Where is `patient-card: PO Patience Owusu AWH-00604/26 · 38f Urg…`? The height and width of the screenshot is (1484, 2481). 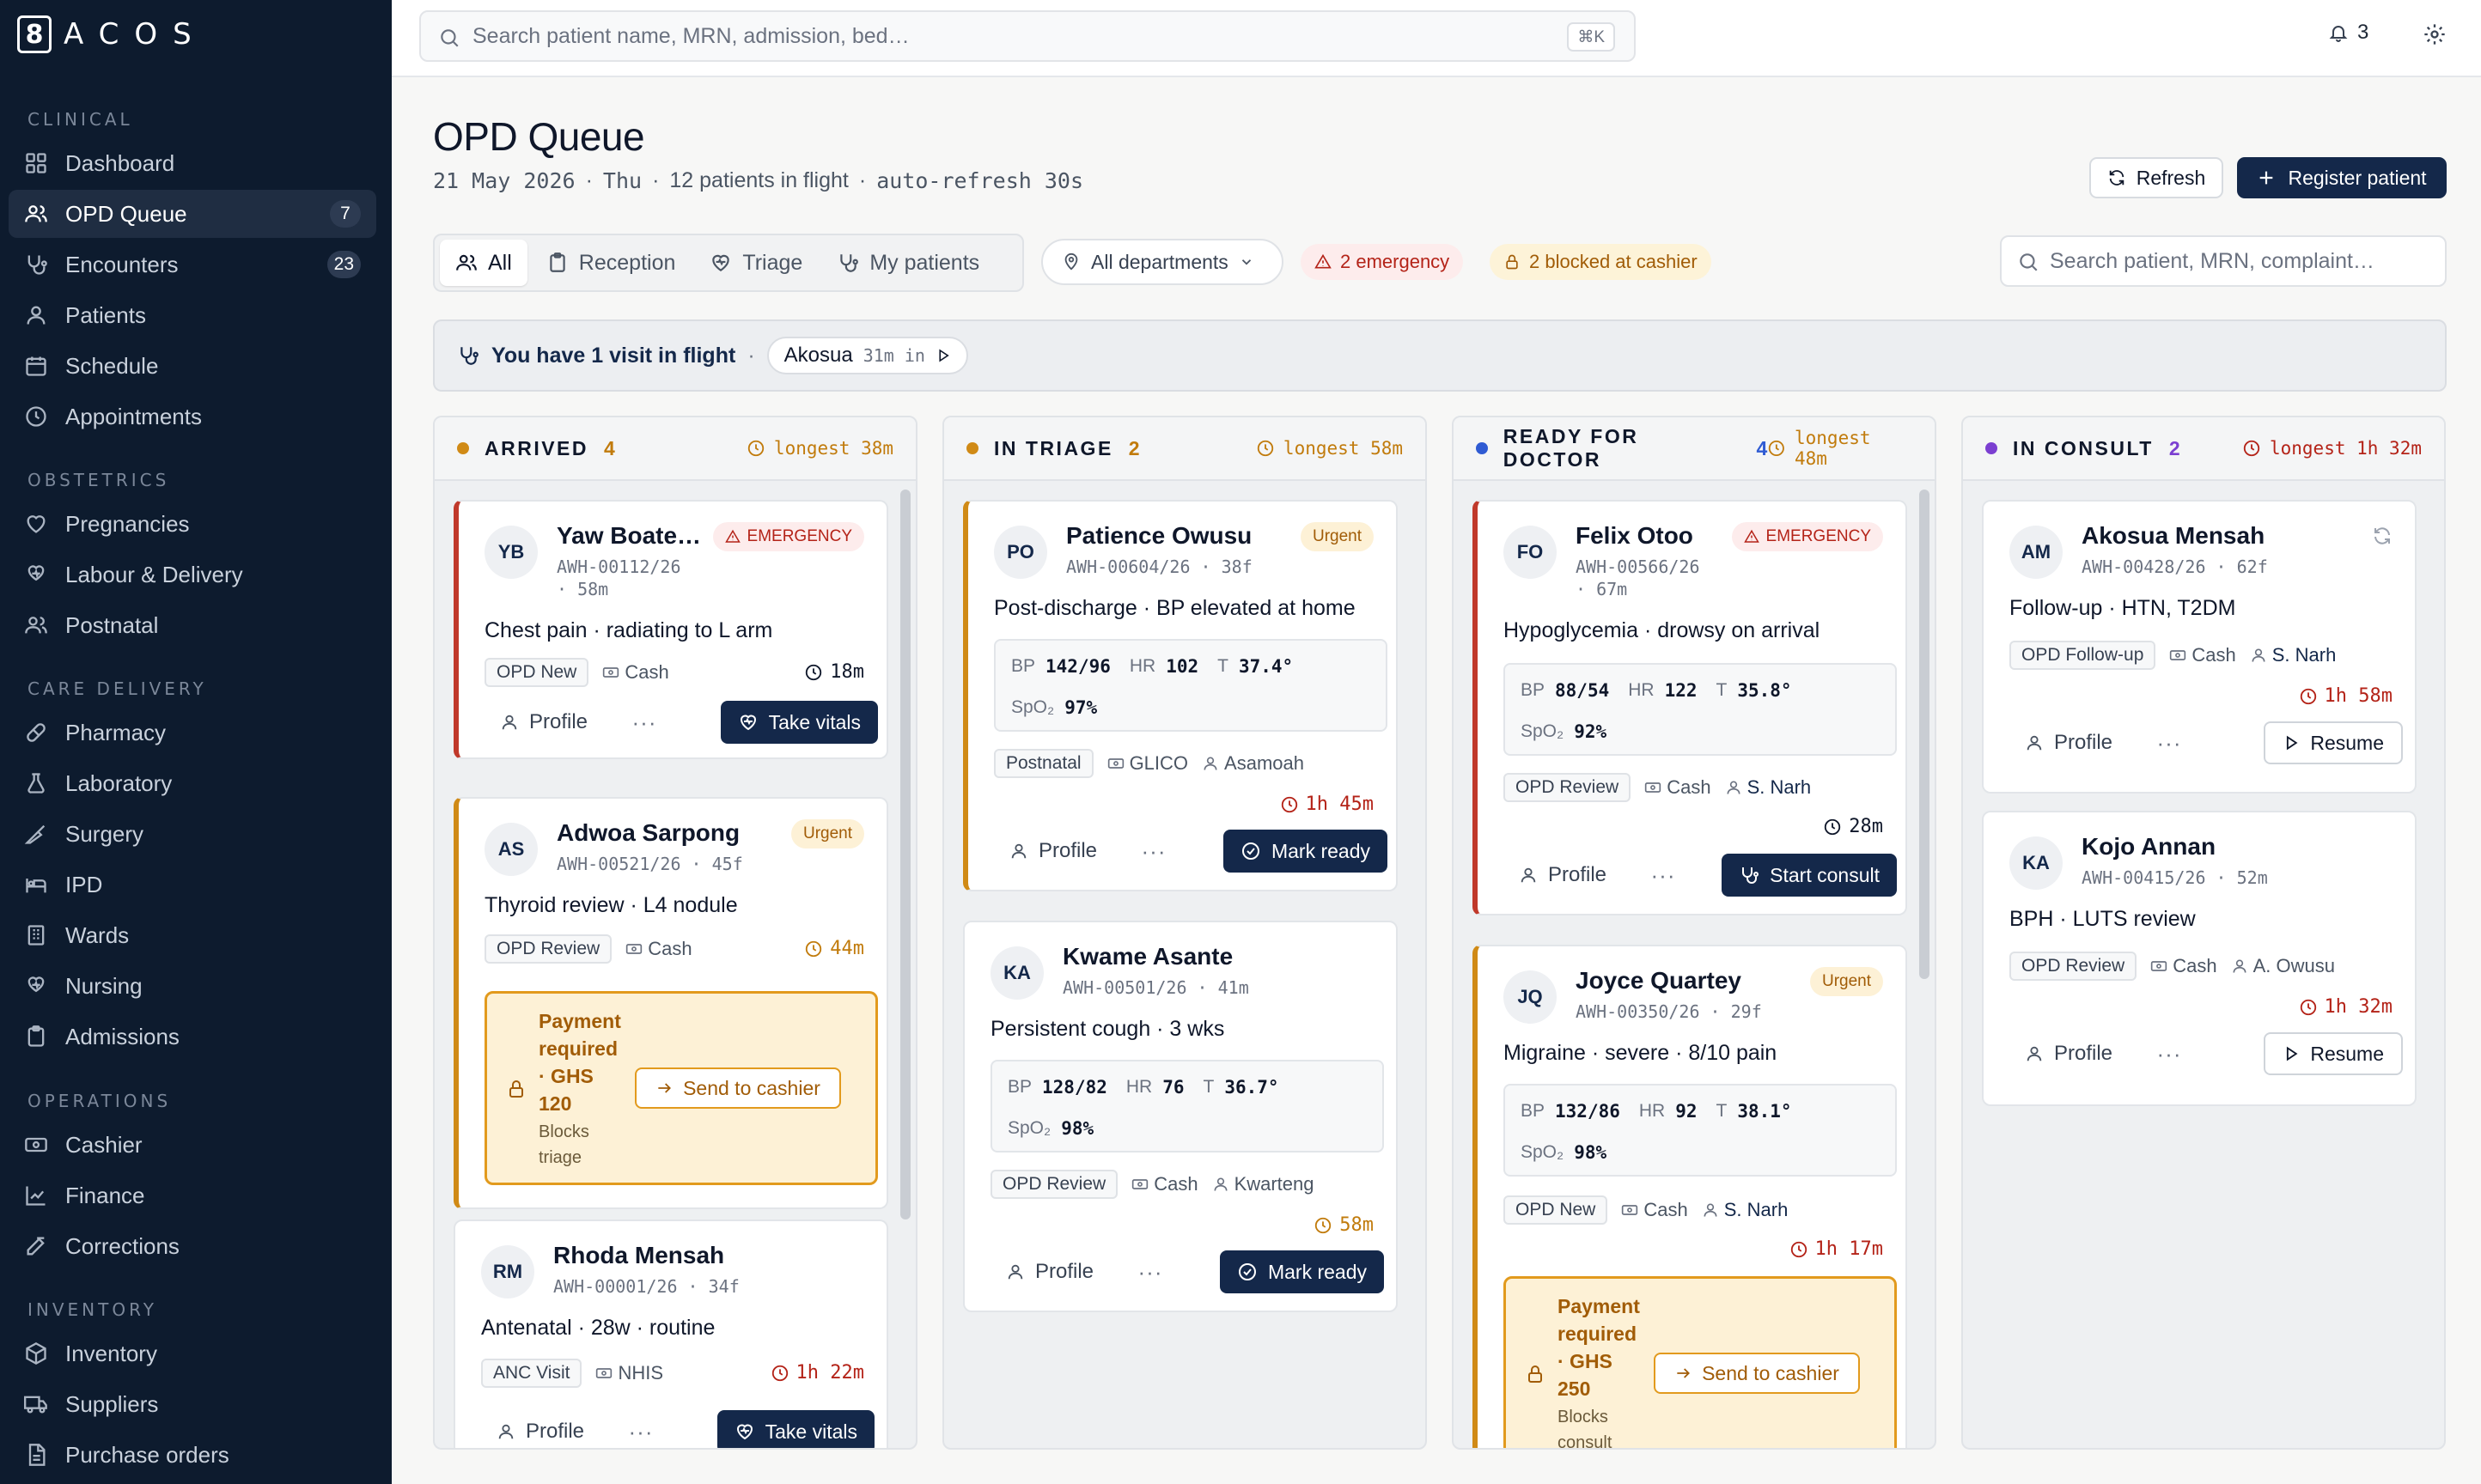
patient-card: PO Patience Owusu AWH-00604/26 · 38f Urg… is located at coordinates (1180, 695).